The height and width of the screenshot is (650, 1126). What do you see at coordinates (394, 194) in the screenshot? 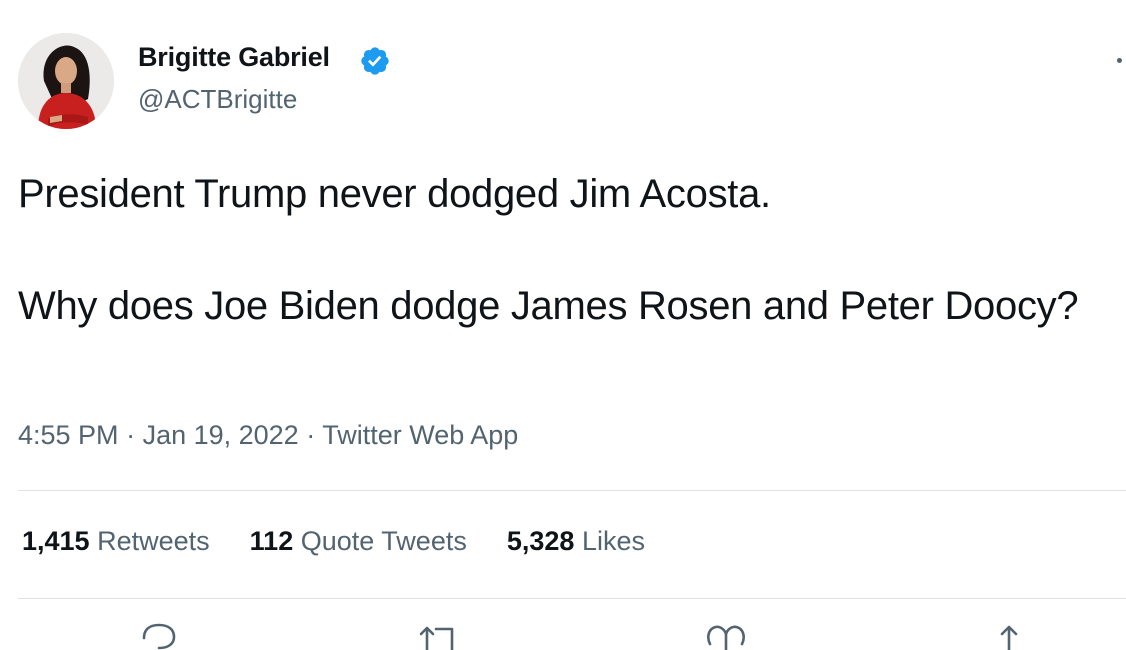
I see `tweet-text-line: President Trump never dodged Jim Acosta.` at bounding box center [394, 194].